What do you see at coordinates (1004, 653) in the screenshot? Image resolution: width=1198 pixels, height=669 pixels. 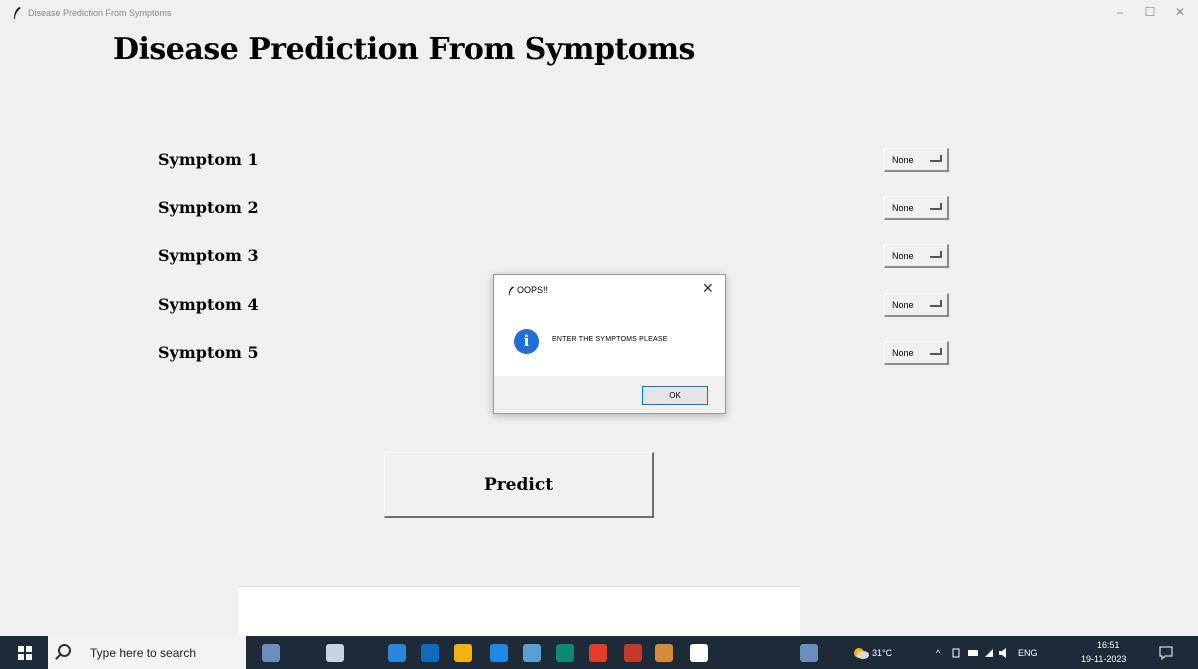 I see `speaker-icon` at bounding box center [1004, 653].